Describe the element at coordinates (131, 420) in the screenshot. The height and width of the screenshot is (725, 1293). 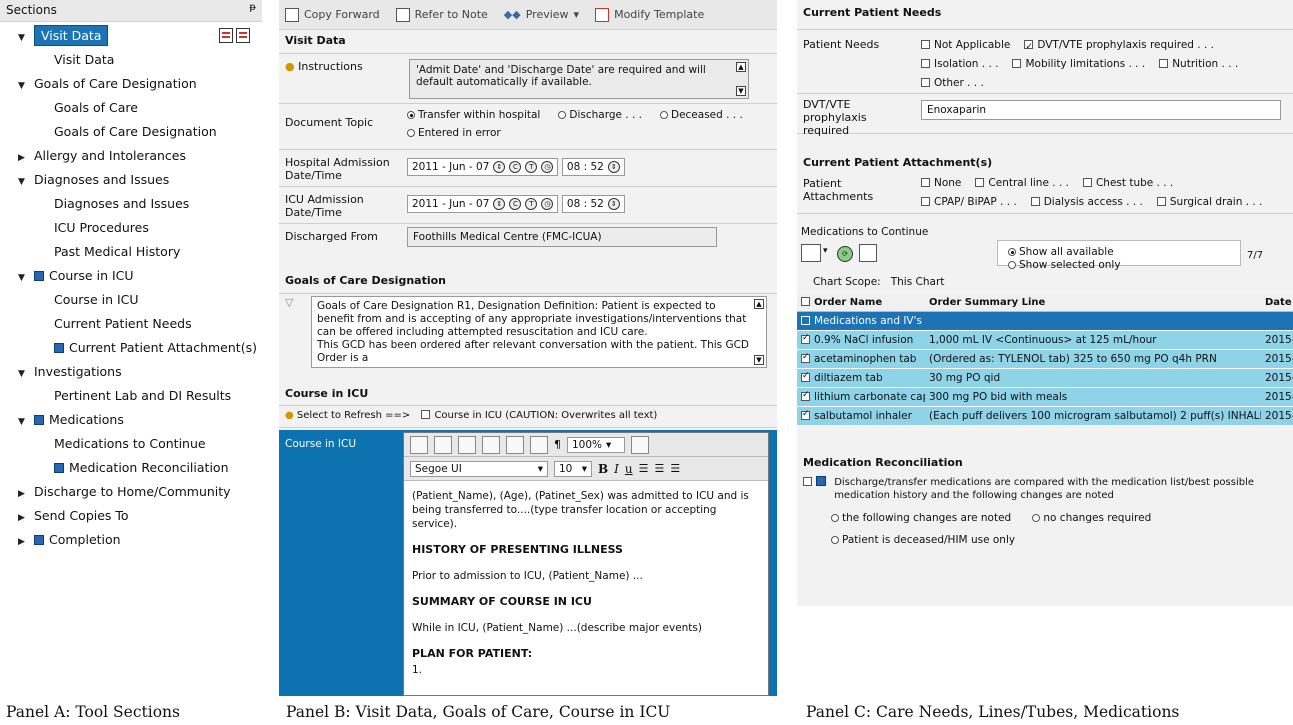
I see `sidebar-item: ▼ Medications` at that location.